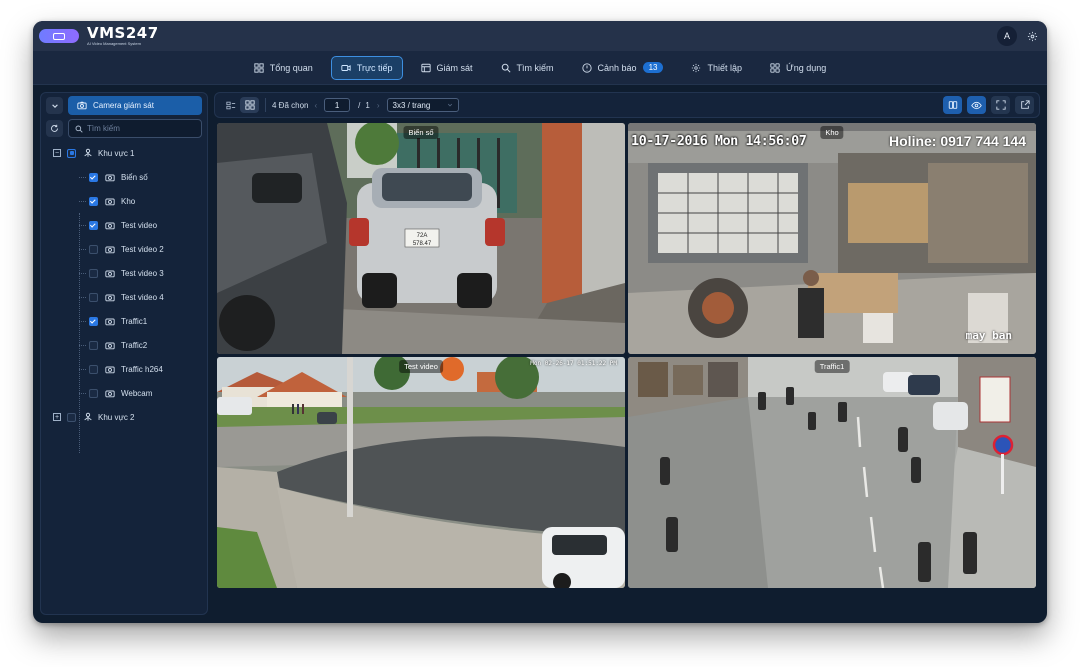 The width and height of the screenshot is (1080, 667). What do you see at coordinates (346, 67) in the screenshot?
I see `video-camera-icon` at bounding box center [346, 67].